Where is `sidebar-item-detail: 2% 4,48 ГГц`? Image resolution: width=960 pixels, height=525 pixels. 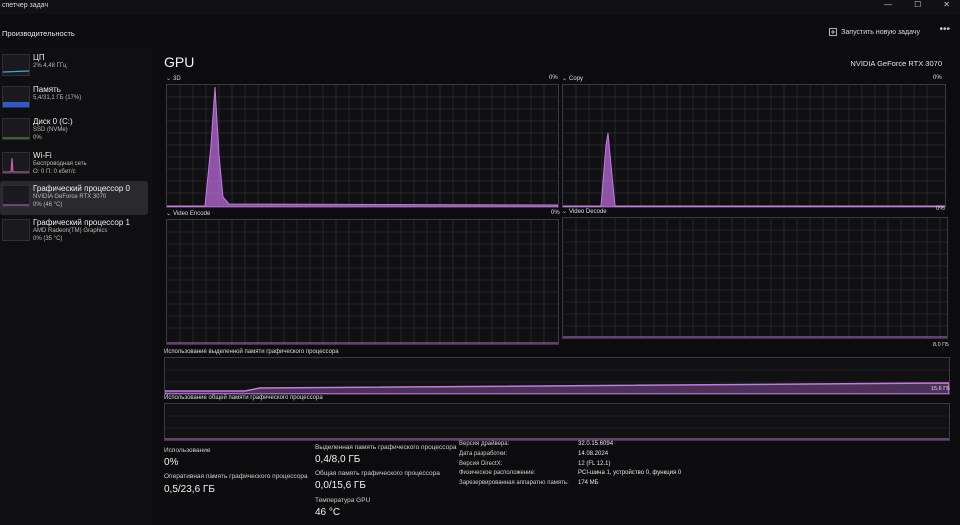 sidebar-item-detail: 2% 4,48 ГГц is located at coordinates (50, 66).